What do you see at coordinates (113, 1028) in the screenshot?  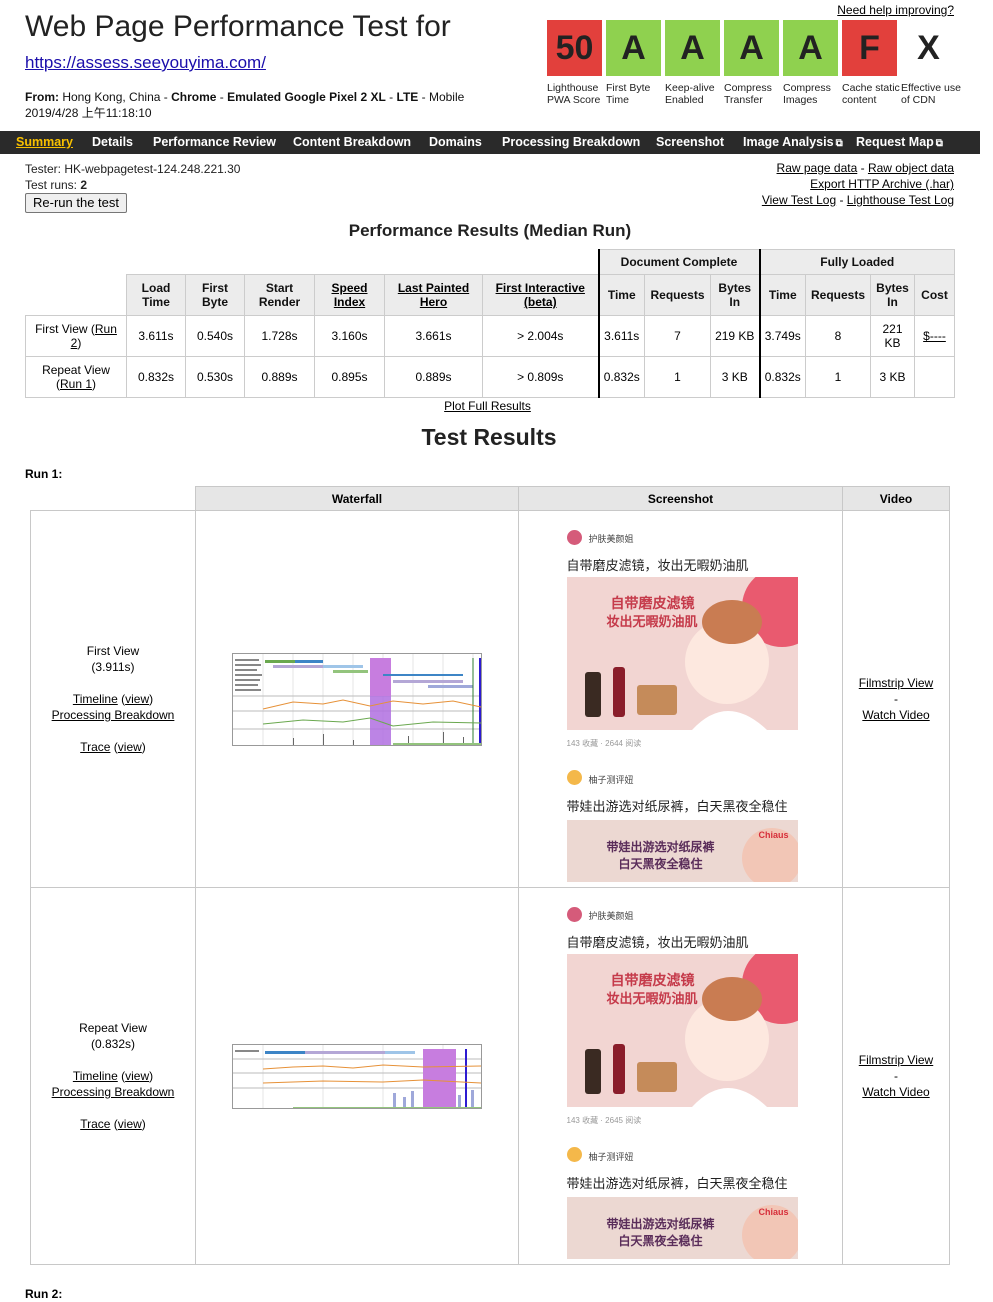 I see `view-name: Repeat View` at bounding box center [113, 1028].